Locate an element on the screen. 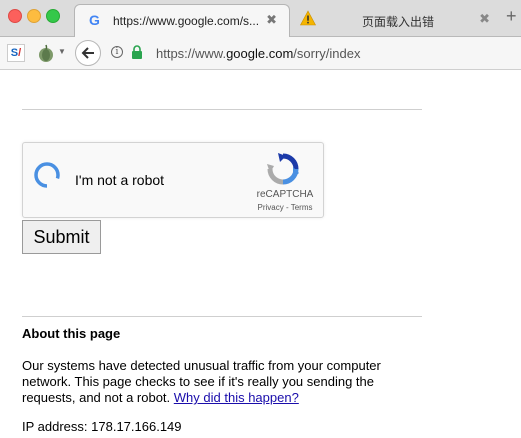  window-minimize-button is located at coordinates (34, 16).